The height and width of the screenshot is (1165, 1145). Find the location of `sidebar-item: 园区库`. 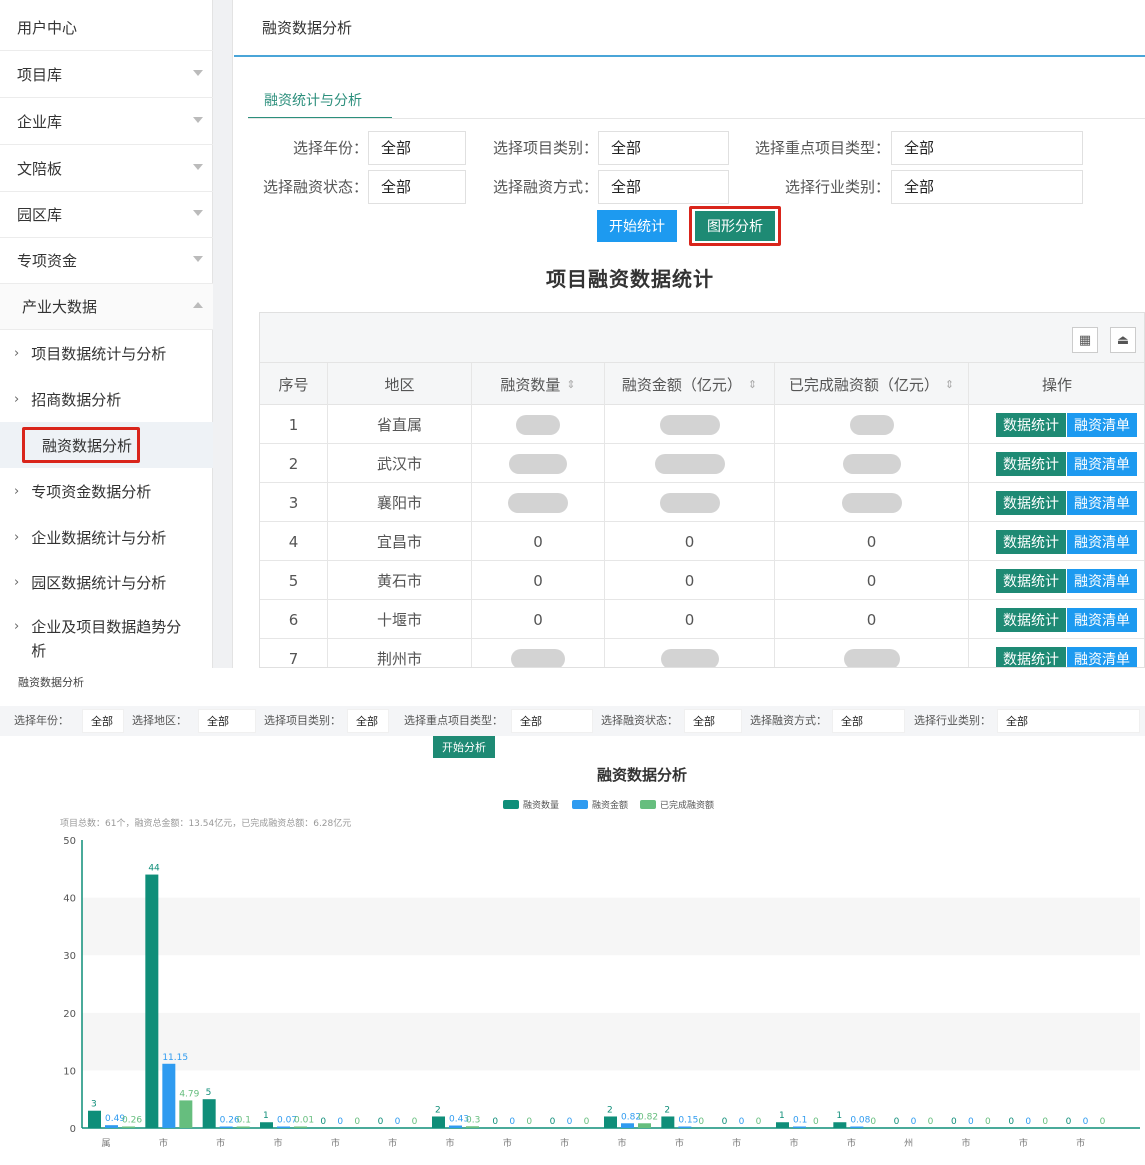

sidebar-item: 园区库 is located at coordinates (106, 215).